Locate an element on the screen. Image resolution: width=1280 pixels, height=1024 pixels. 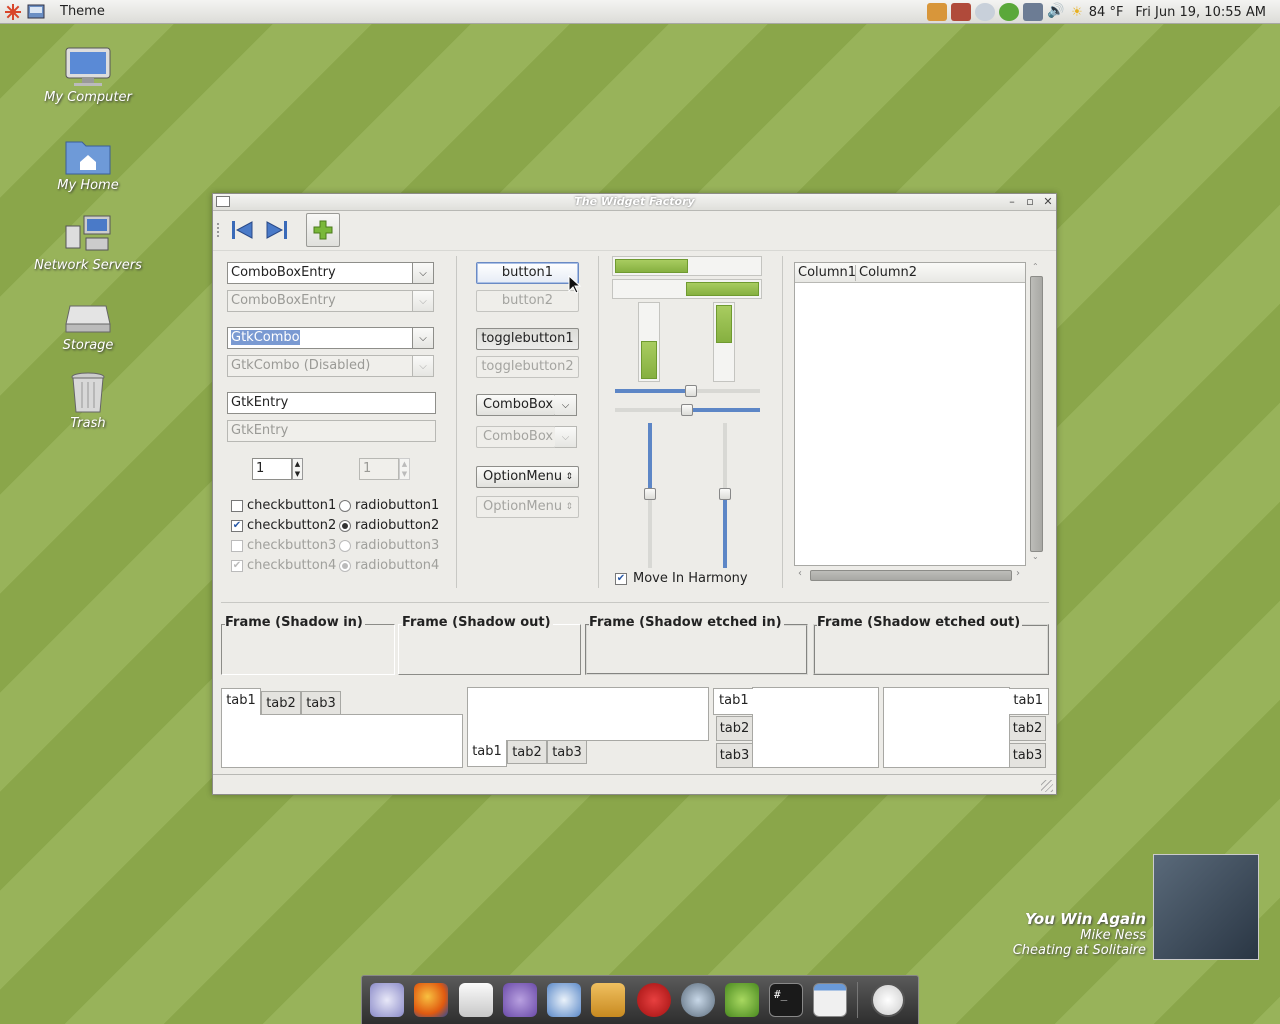
window-icon is located at coordinates (830, 1000).